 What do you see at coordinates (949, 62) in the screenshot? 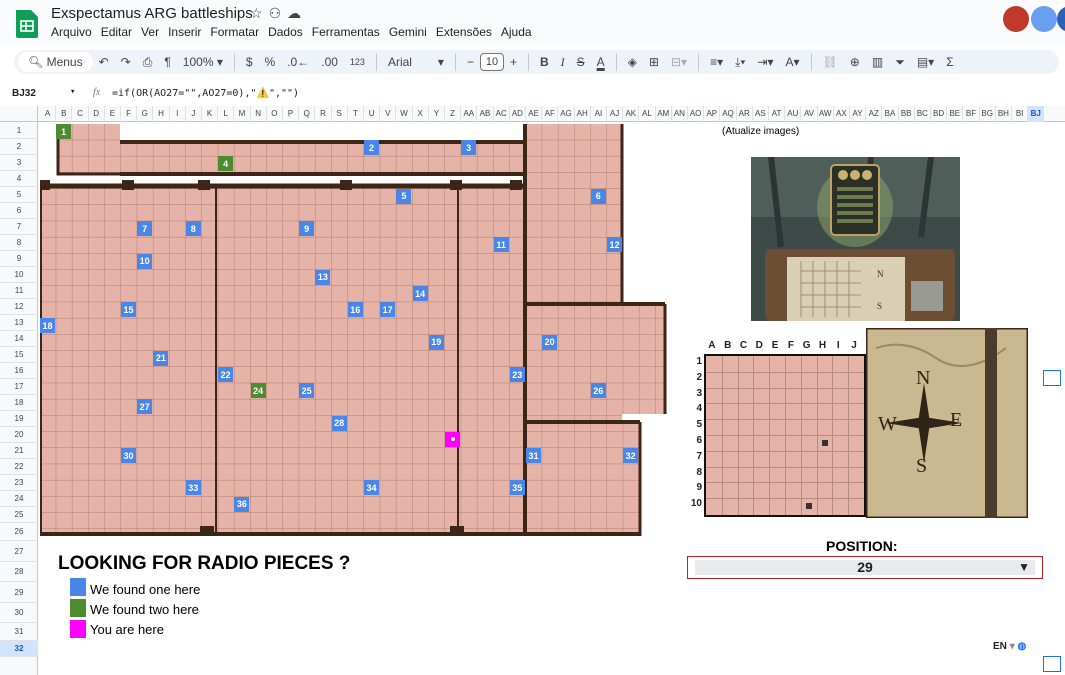
I see `functions-button: Σ` at bounding box center [949, 62].